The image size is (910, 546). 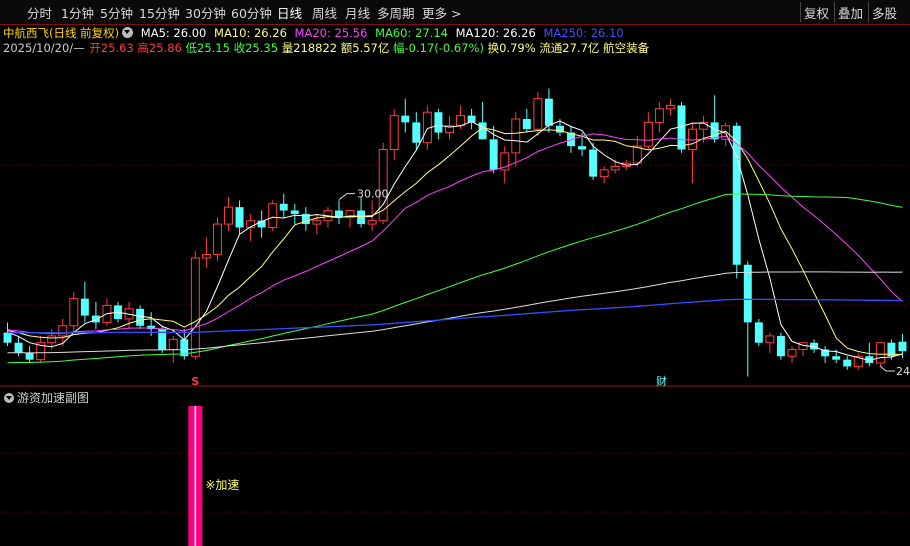 What do you see at coordinates (53, 398) in the screenshot?
I see `sub-panel-title: 游资加速副图` at bounding box center [53, 398].